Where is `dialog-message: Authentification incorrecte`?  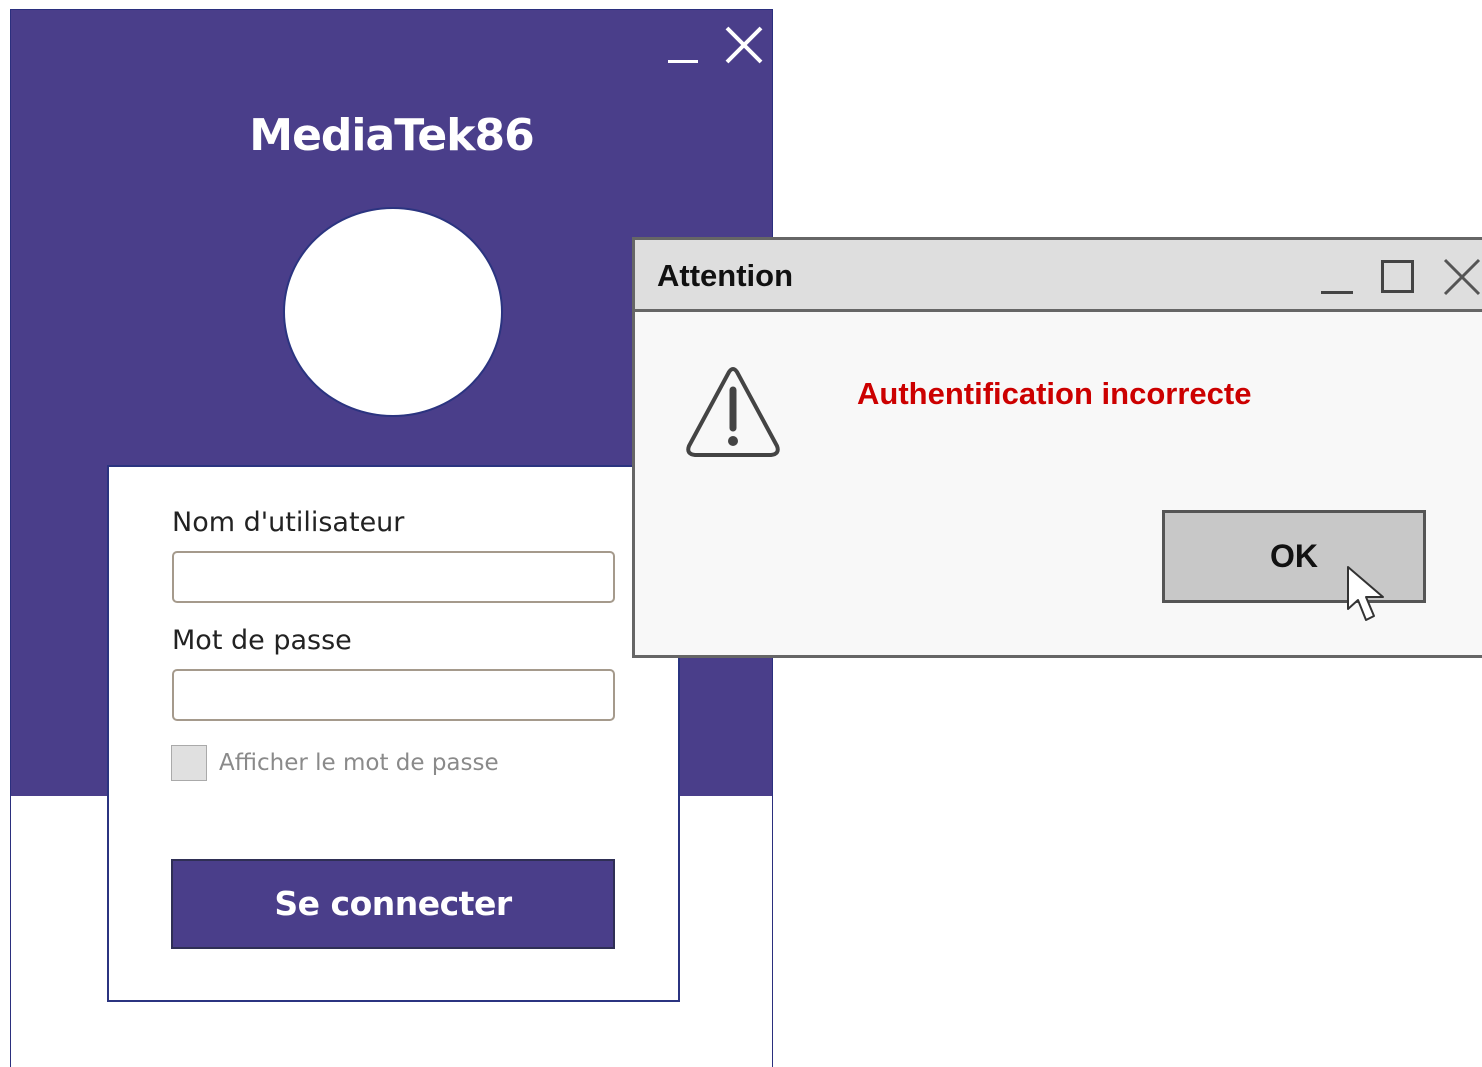 dialog-message: Authentification incorrecte is located at coordinates (1054, 393).